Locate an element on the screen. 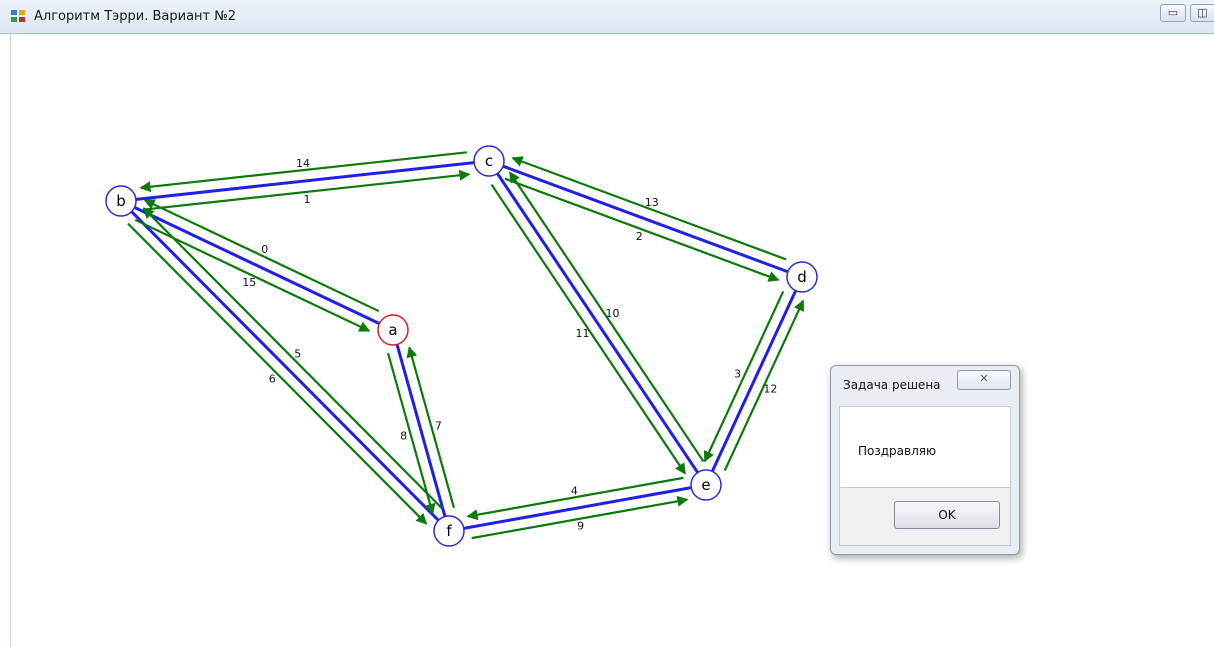 Image resolution: width=1214 pixels, height=647 pixels. node-label: d is located at coordinates (802, 277).